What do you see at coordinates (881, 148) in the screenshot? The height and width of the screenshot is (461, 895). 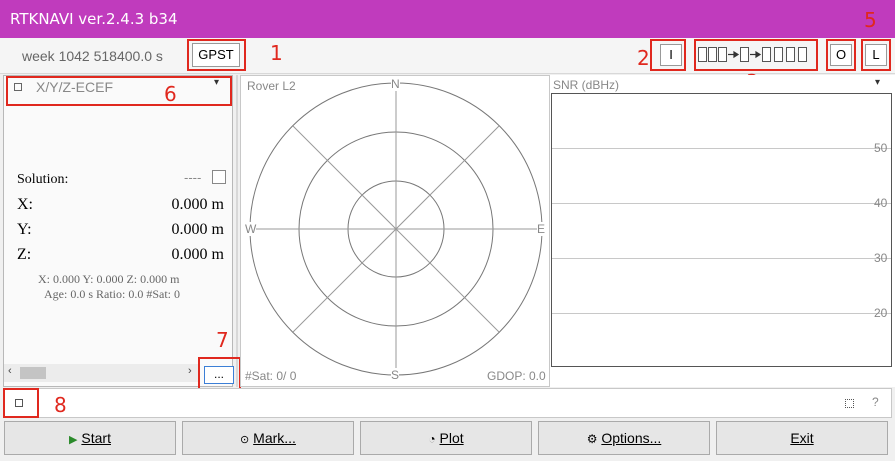 I see `snr-tick-50: 50` at bounding box center [881, 148].